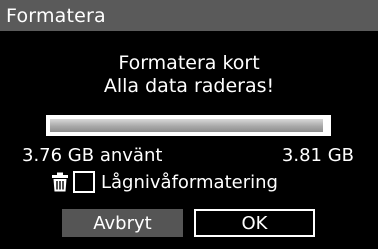 This screenshot has height=249, width=378. Describe the element at coordinates (317, 155) in the screenshot. I see `total-space-label: 3.81 GB` at that location.